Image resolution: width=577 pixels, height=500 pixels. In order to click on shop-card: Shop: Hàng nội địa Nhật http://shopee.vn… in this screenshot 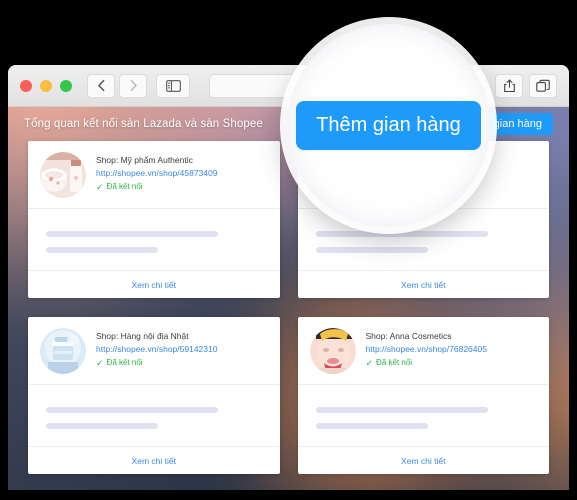, I will do `click(154, 395)`.